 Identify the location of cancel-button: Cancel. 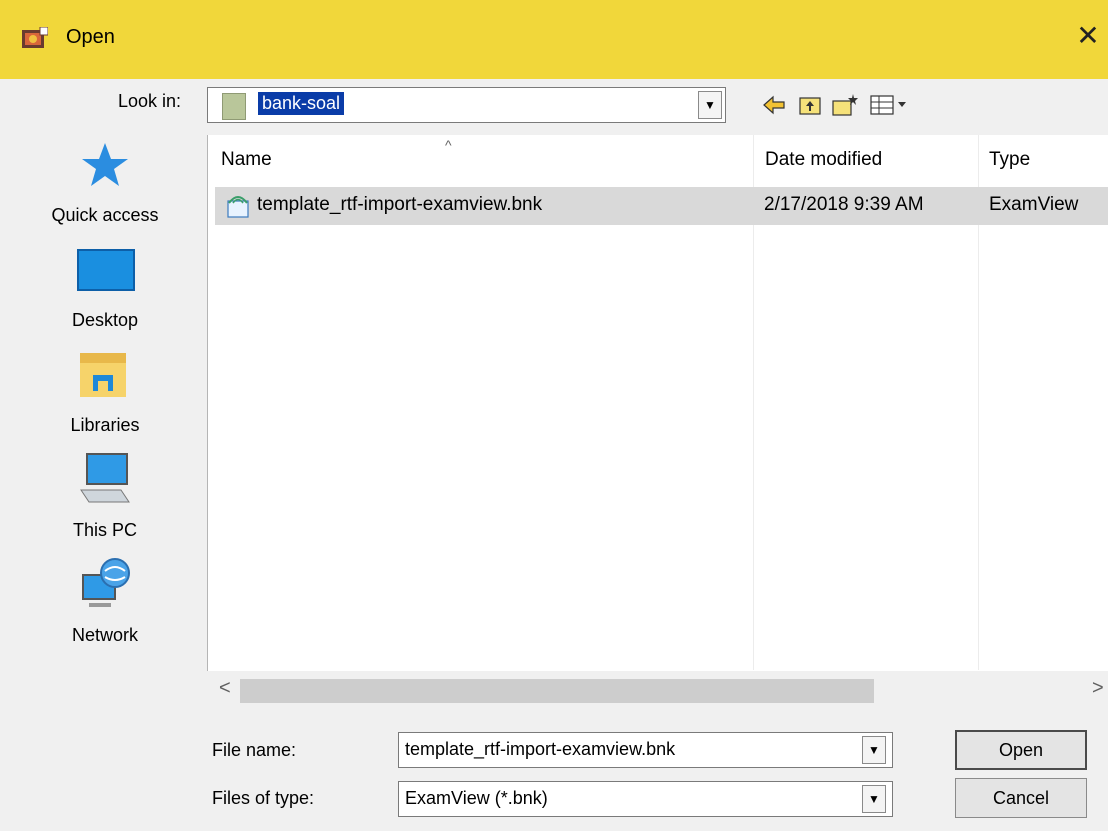
(1021, 798).